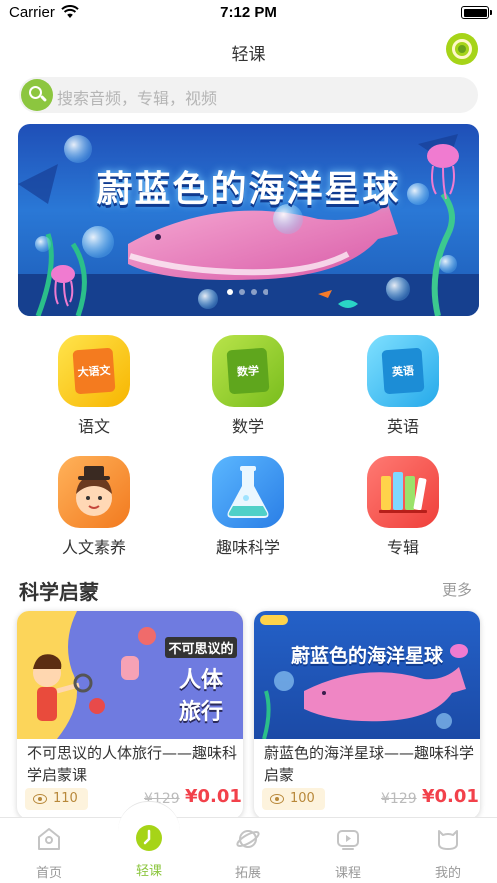  What do you see at coordinates (457, 589) in the screenshot?
I see `more-link: 更多` at bounding box center [457, 589].